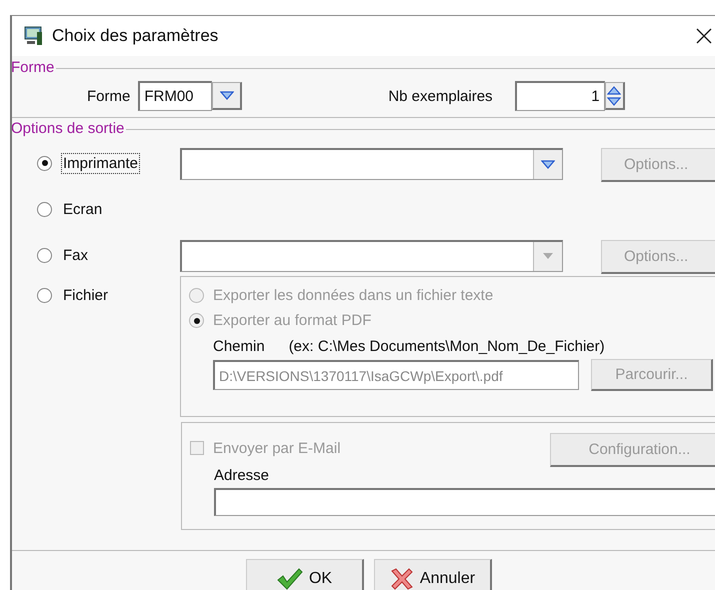  What do you see at coordinates (559, 96) in the screenshot?
I see `copies-field: 1` at bounding box center [559, 96].